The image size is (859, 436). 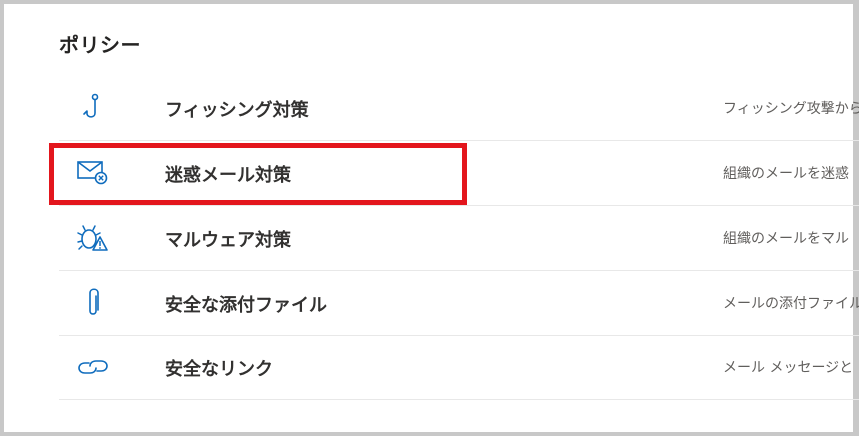 What do you see at coordinates (228, 175) in the screenshot?
I see `policy-label: 迷惑メール対策` at bounding box center [228, 175].